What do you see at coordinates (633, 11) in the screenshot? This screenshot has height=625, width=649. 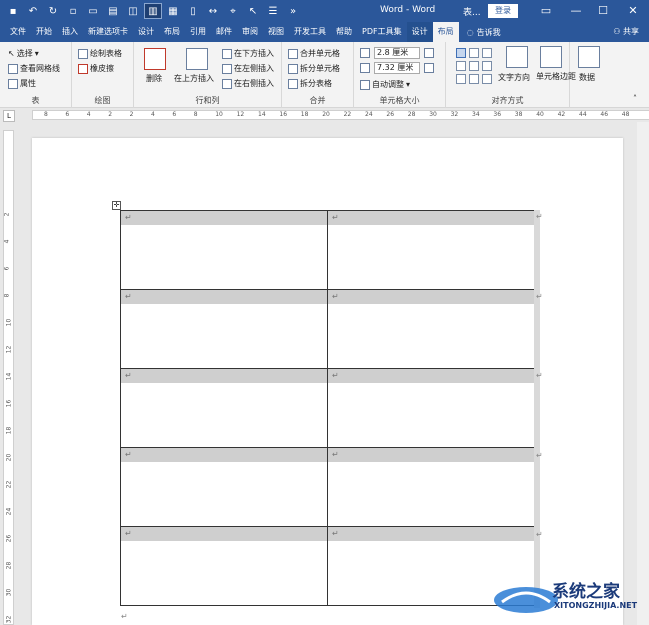 I see `close-button: ✕` at bounding box center [633, 11].